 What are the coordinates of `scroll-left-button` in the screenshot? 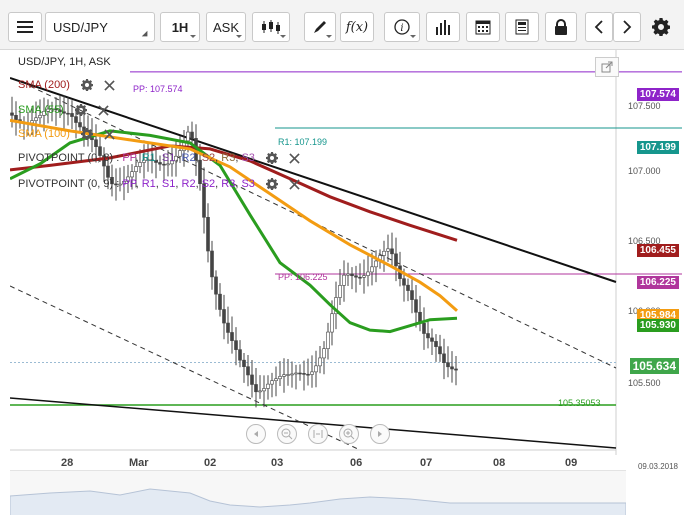 It's located at (256, 434).